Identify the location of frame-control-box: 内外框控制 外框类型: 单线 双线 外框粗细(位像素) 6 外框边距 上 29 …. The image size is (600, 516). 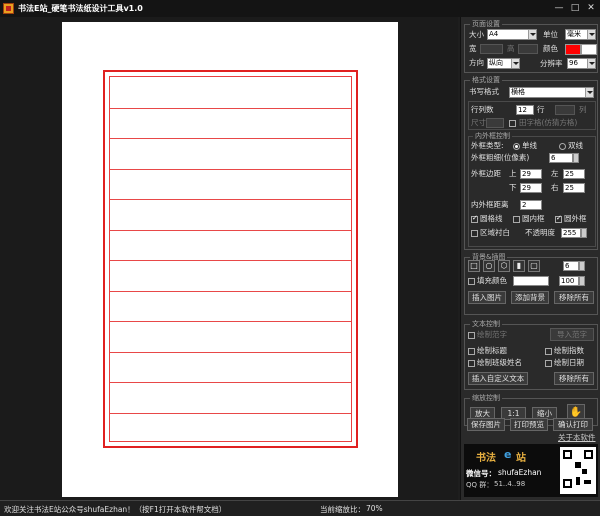
(532, 189).